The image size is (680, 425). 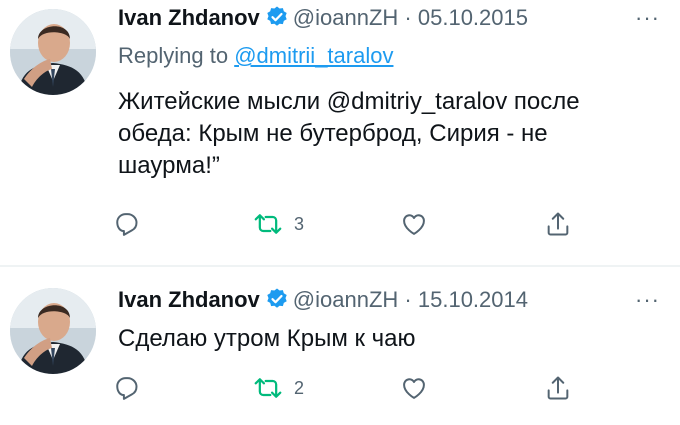 I want to click on tweet-date: 05.10.2015, so click(x=473, y=17).